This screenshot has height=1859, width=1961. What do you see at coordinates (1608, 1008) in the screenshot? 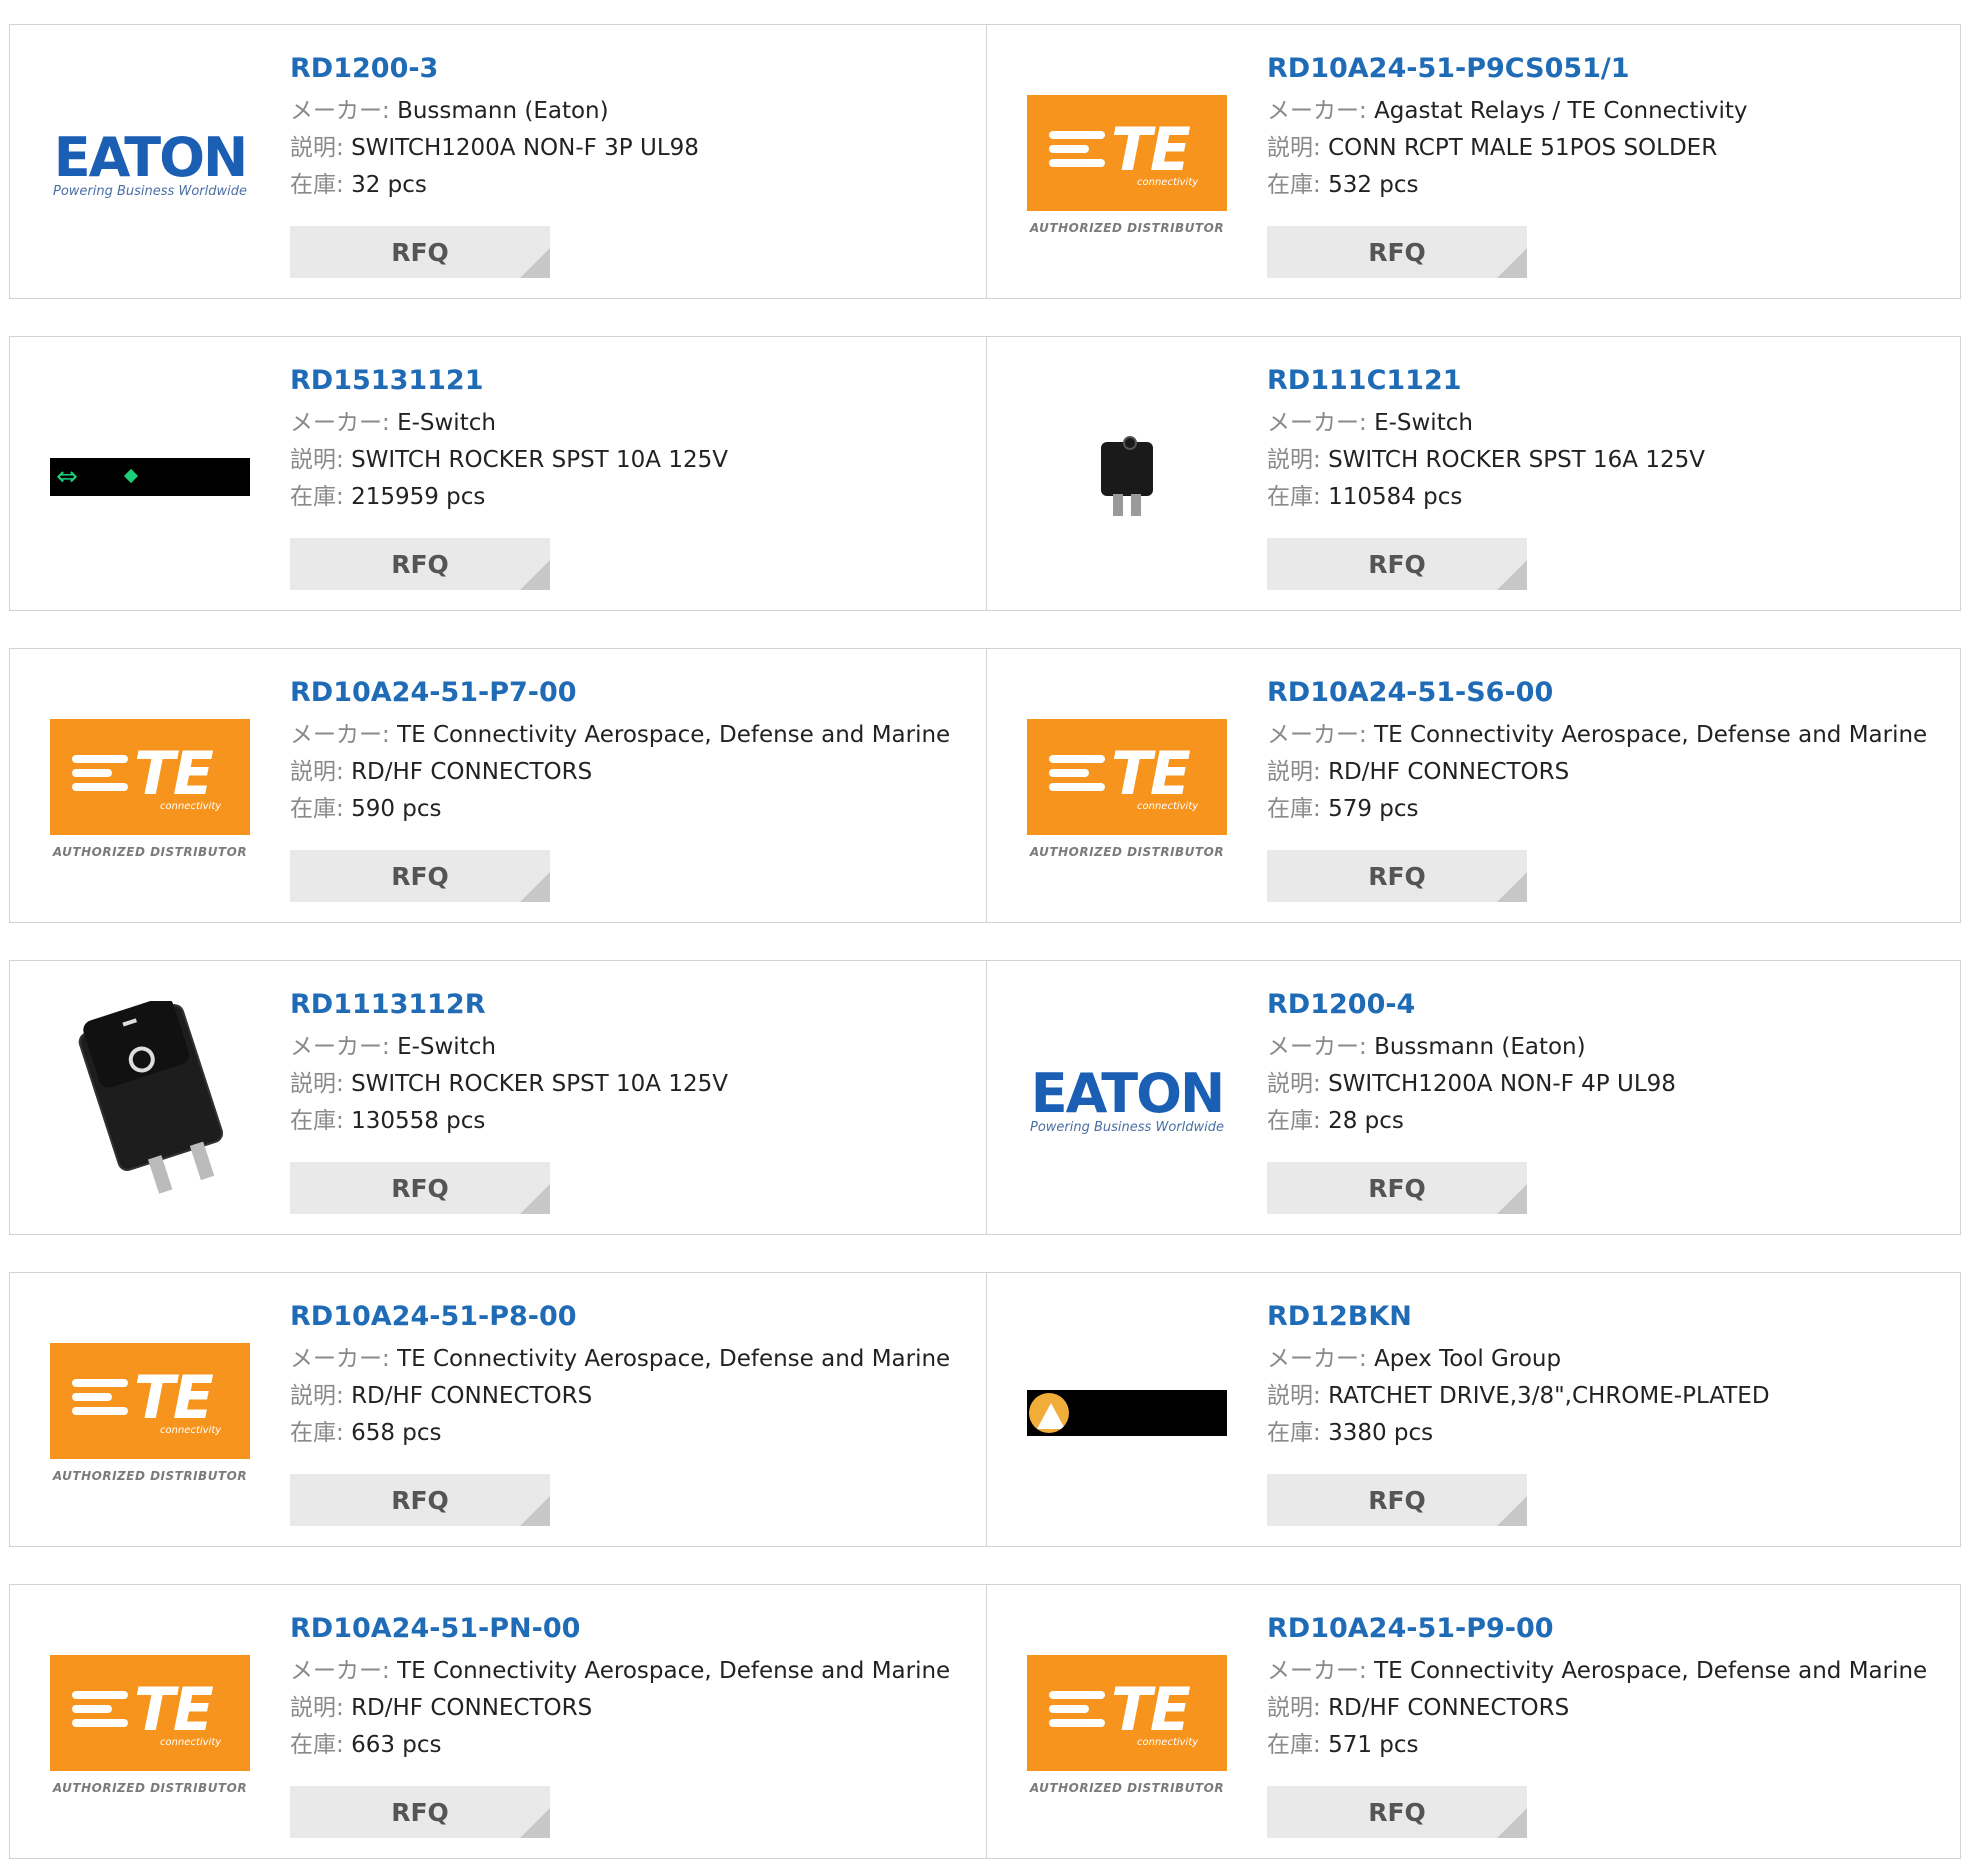
I see `part-number-link: RD1200-4` at bounding box center [1608, 1008].